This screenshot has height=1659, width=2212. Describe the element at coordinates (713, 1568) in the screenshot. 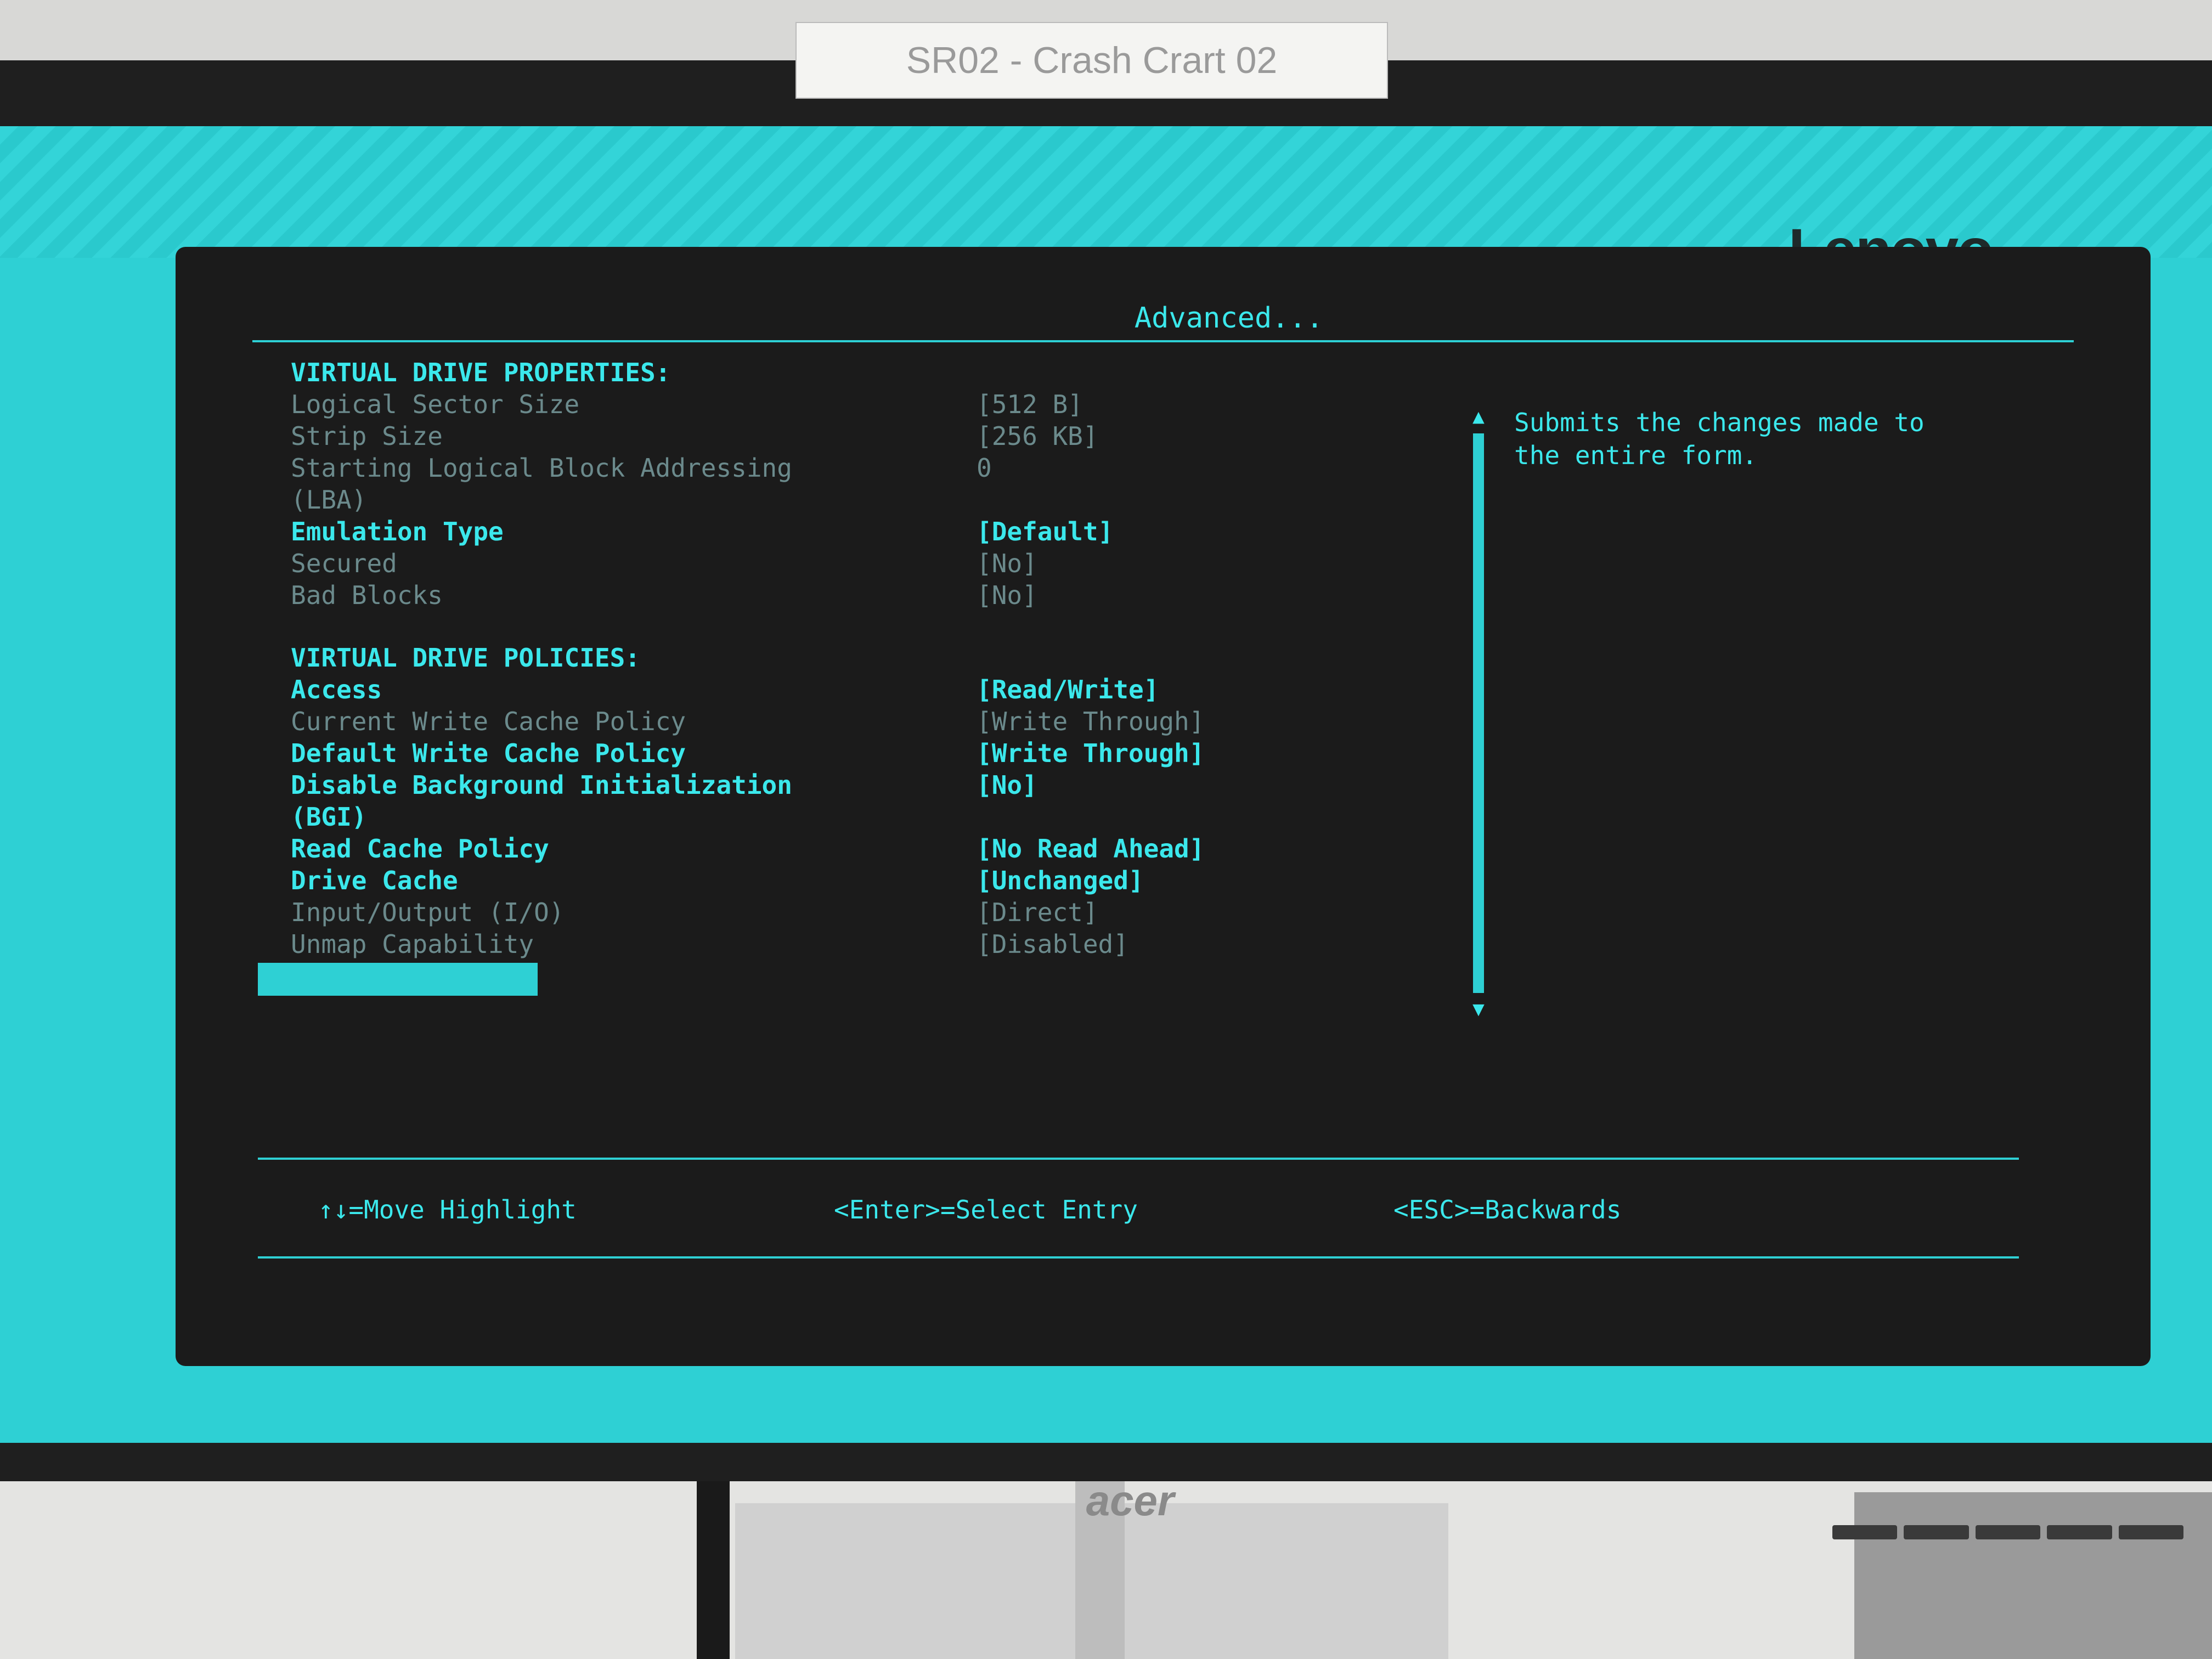

I see `power-cable` at that location.